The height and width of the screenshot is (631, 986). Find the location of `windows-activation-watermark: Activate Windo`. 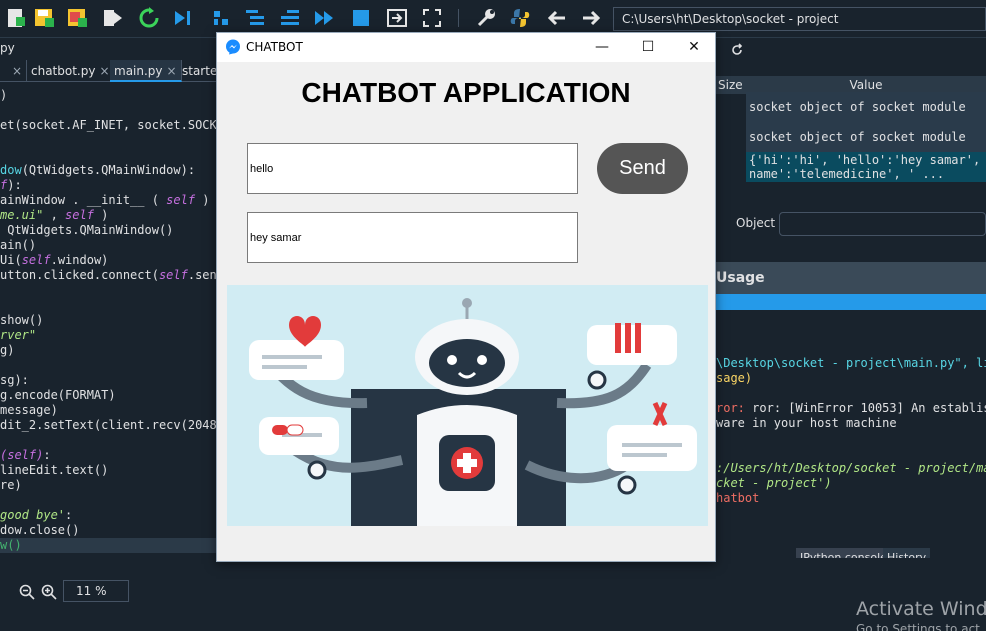

windows-activation-watermark: Activate Windo is located at coordinates (921, 609).